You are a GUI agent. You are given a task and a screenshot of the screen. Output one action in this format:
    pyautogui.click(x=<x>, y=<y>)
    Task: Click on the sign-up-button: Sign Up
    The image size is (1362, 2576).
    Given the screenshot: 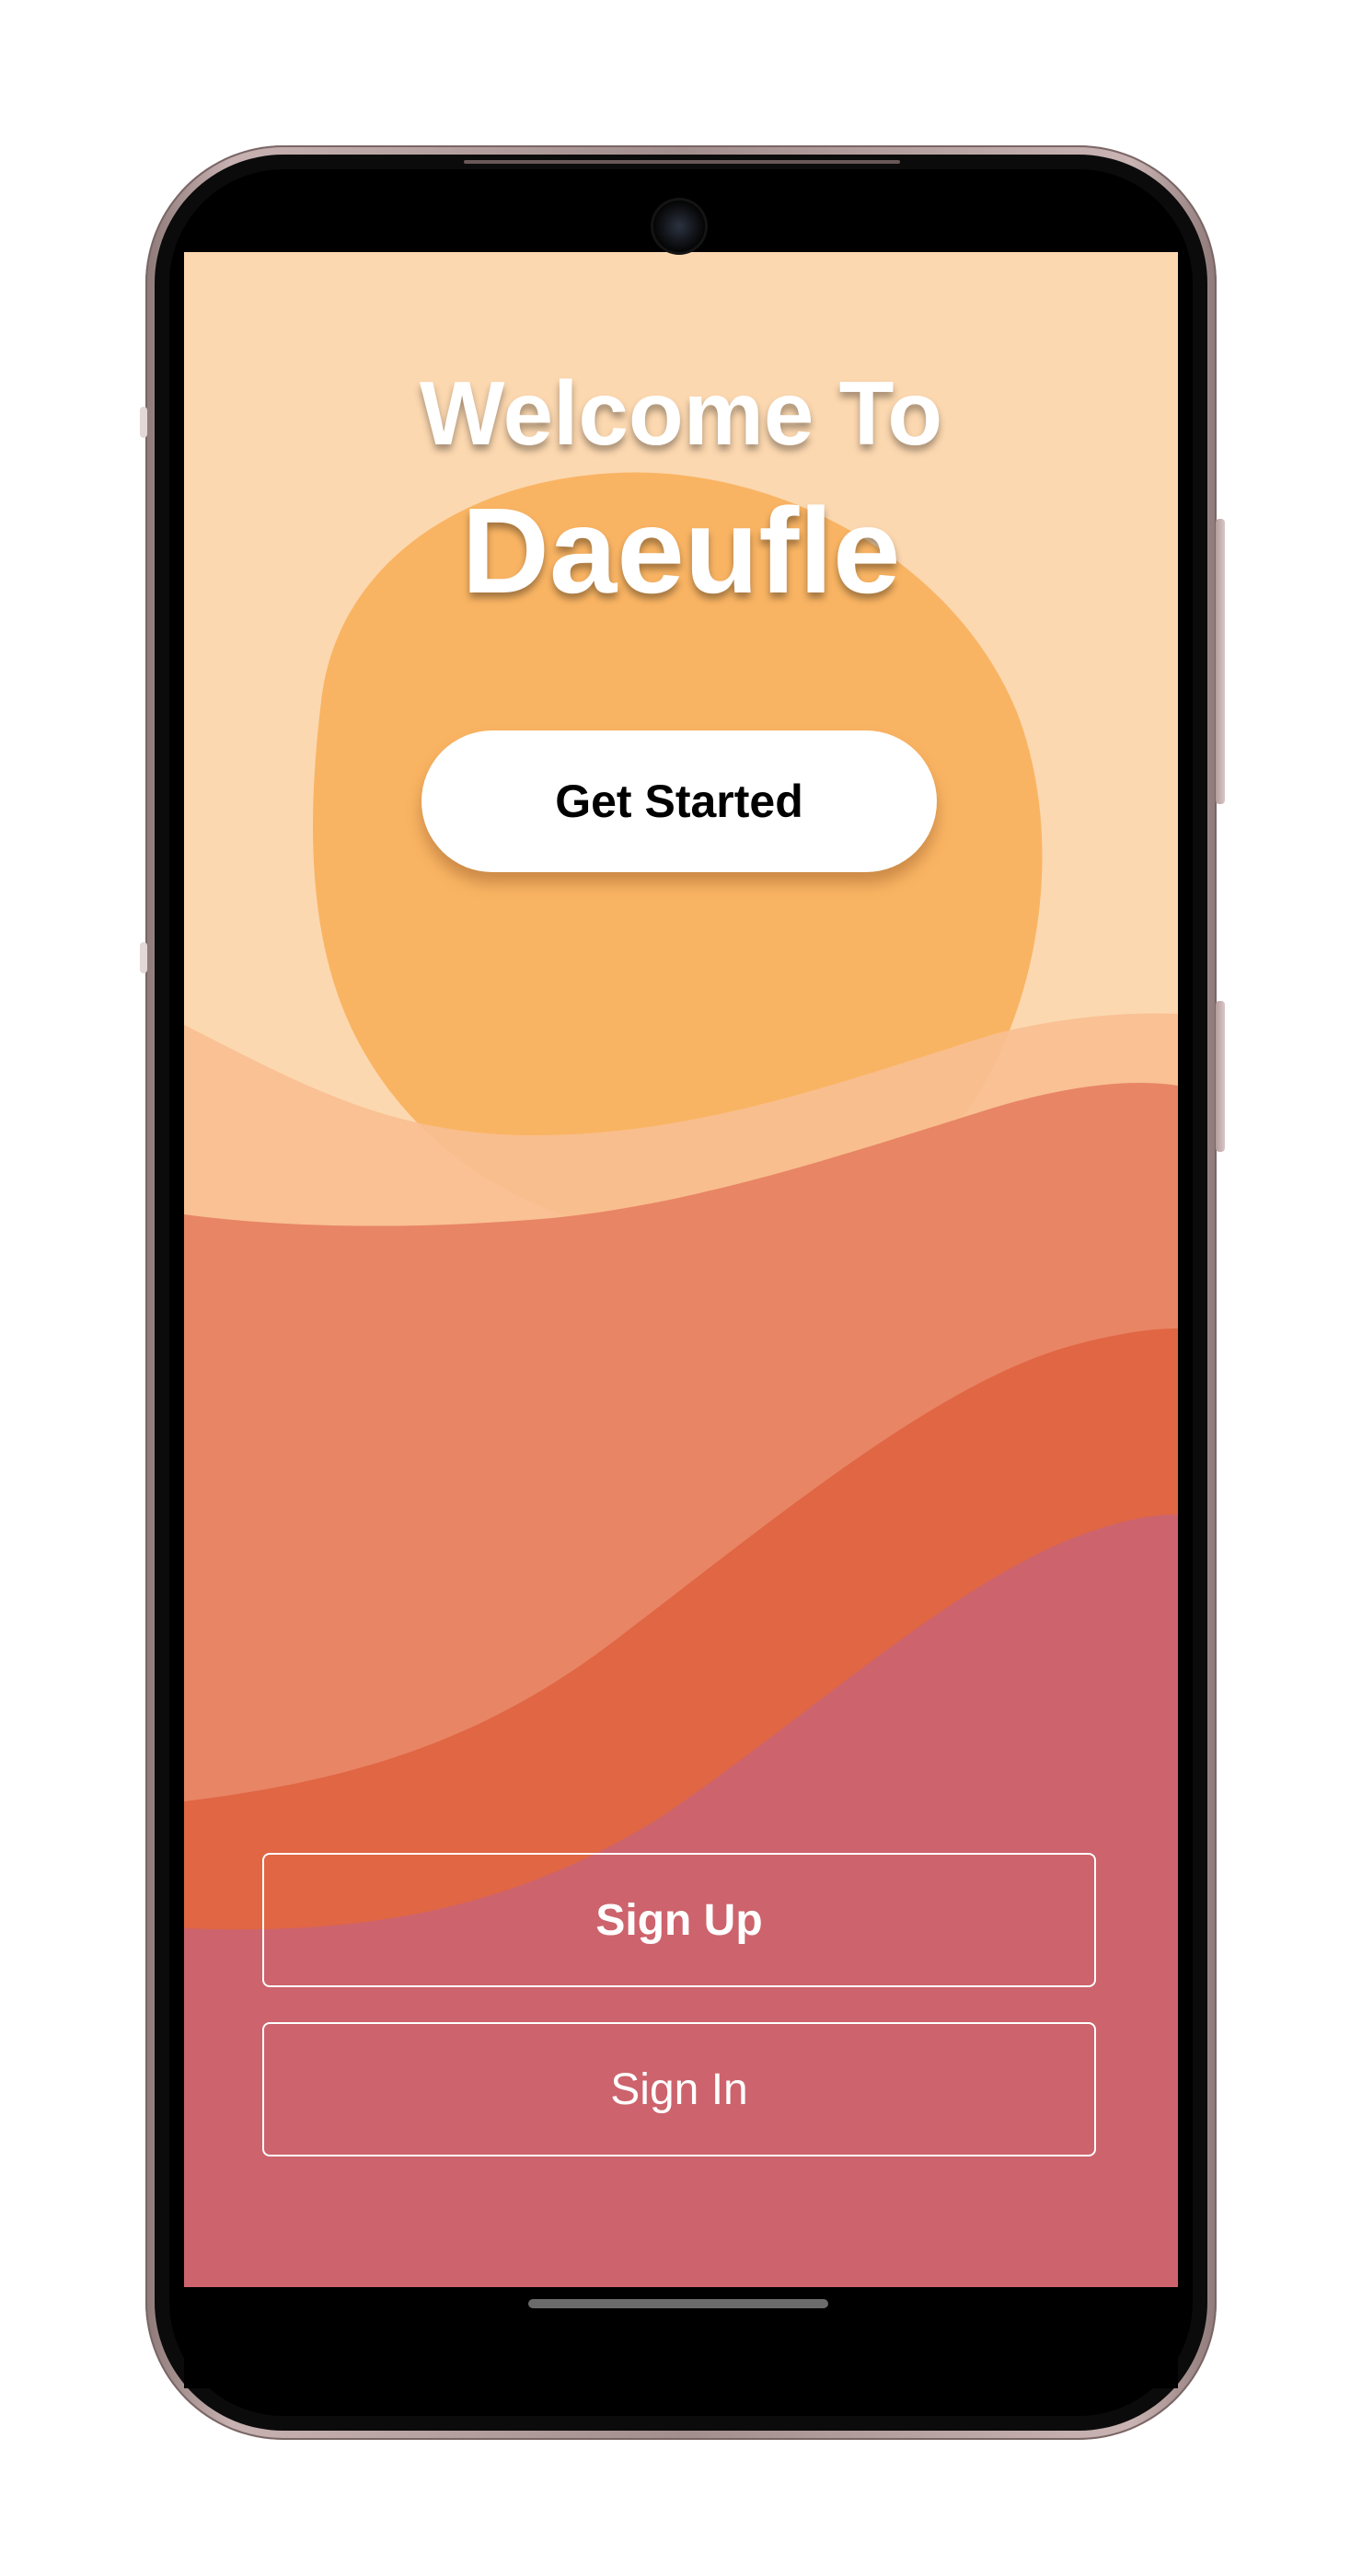 What is the action you would take?
    pyautogui.click(x=679, y=1920)
    